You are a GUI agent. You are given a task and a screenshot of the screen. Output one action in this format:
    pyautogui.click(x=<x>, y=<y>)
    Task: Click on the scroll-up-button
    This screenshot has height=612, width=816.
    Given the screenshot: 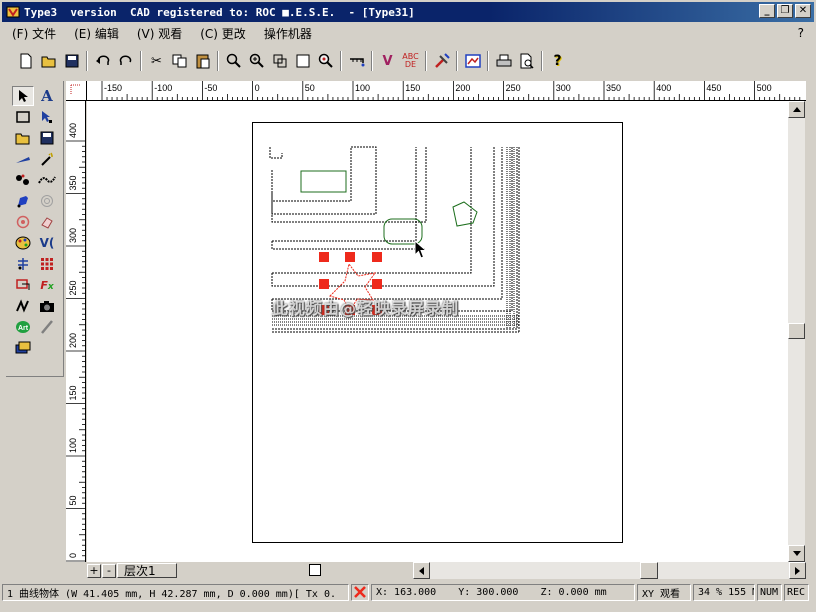 What is the action you would take?
    pyautogui.click(x=796, y=109)
    